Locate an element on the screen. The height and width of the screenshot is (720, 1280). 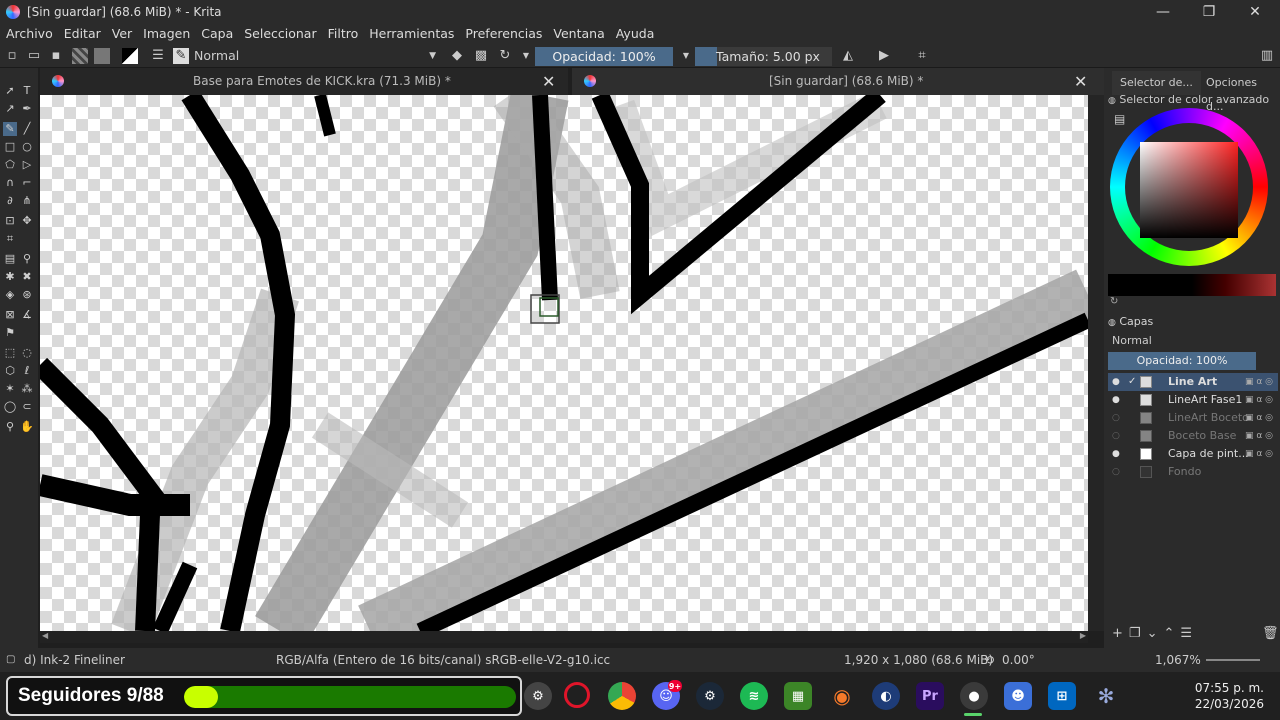
move-tool-icon: ✥ is located at coordinates (27, 221).